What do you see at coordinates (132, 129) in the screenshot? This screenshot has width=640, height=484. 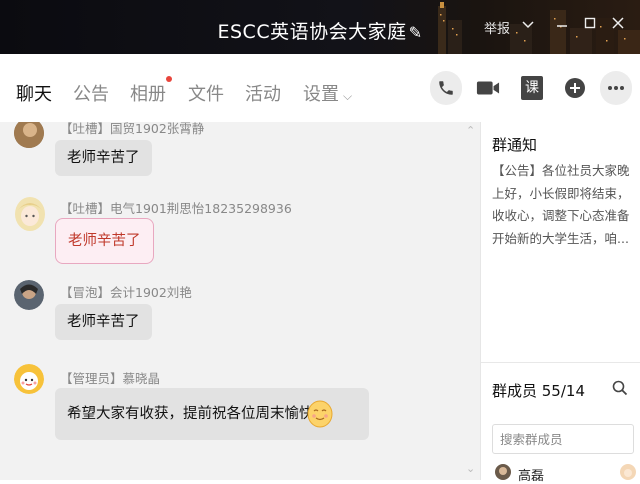 I see `message-sender: 【吐槽】国贸1902张霄静` at bounding box center [132, 129].